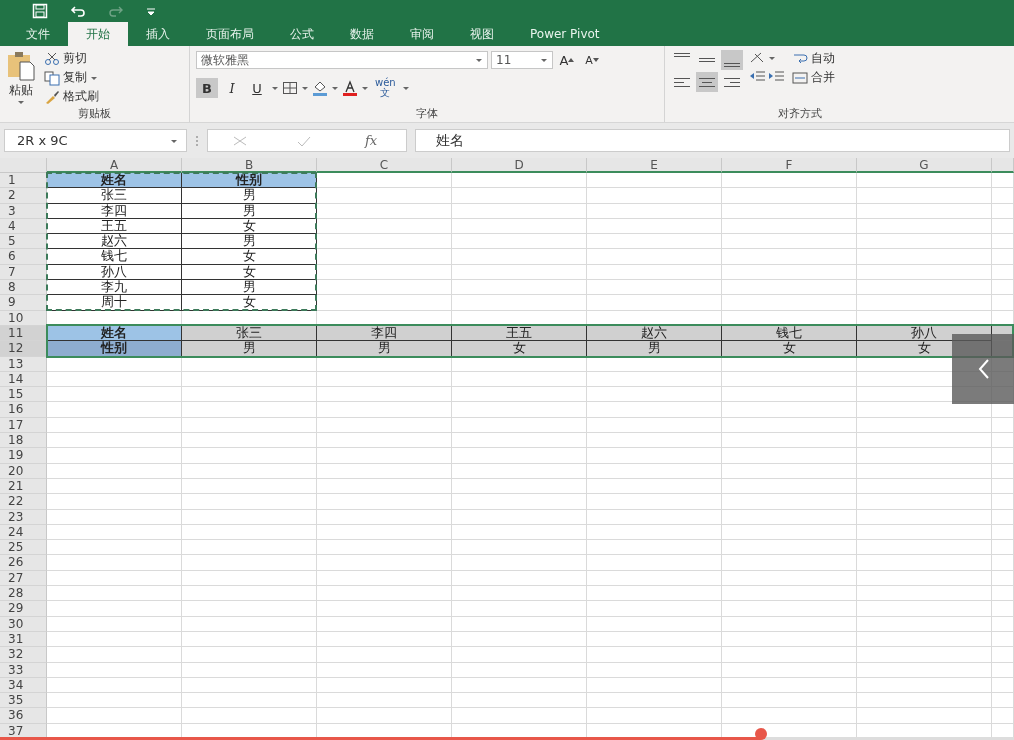  Describe the element at coordinates (23, 548) in the screenshot. I see `row-header: 25` at that location.